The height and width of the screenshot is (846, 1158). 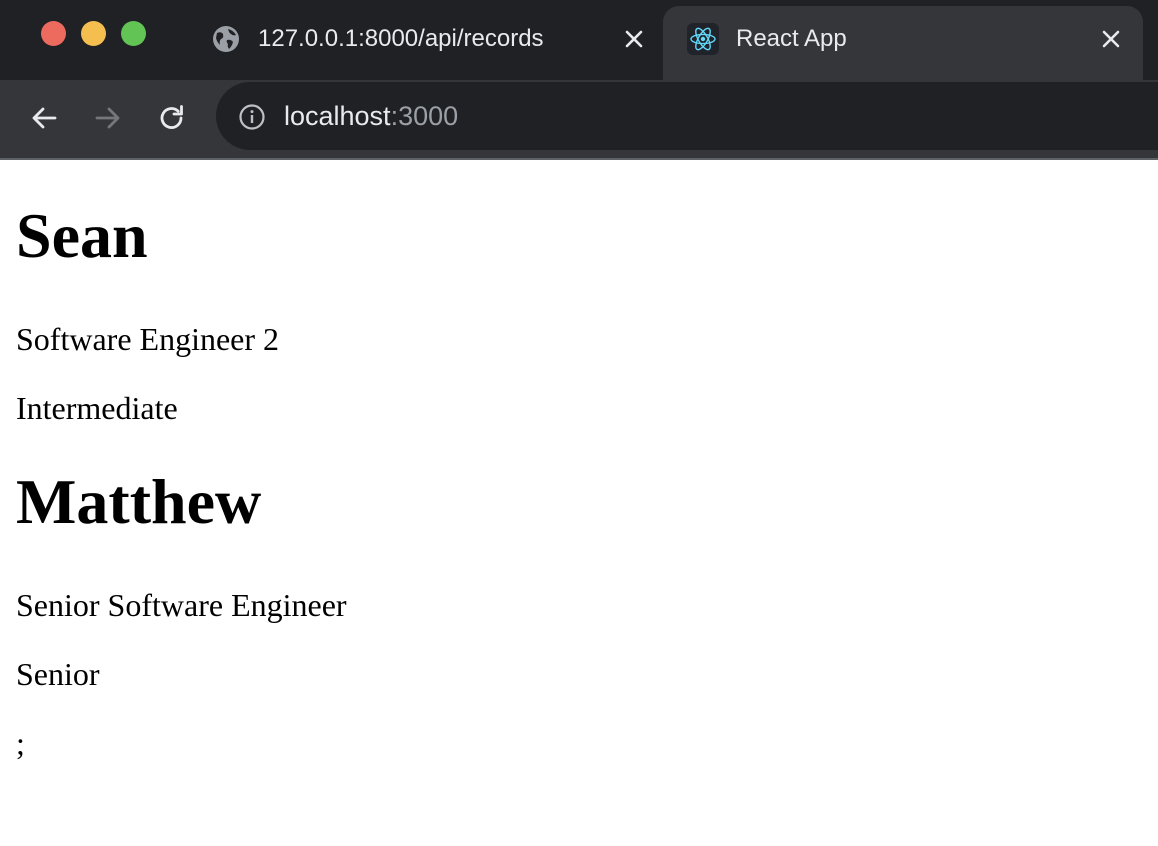 I want to click on window-minimize-button, so click(x=93, y=33).